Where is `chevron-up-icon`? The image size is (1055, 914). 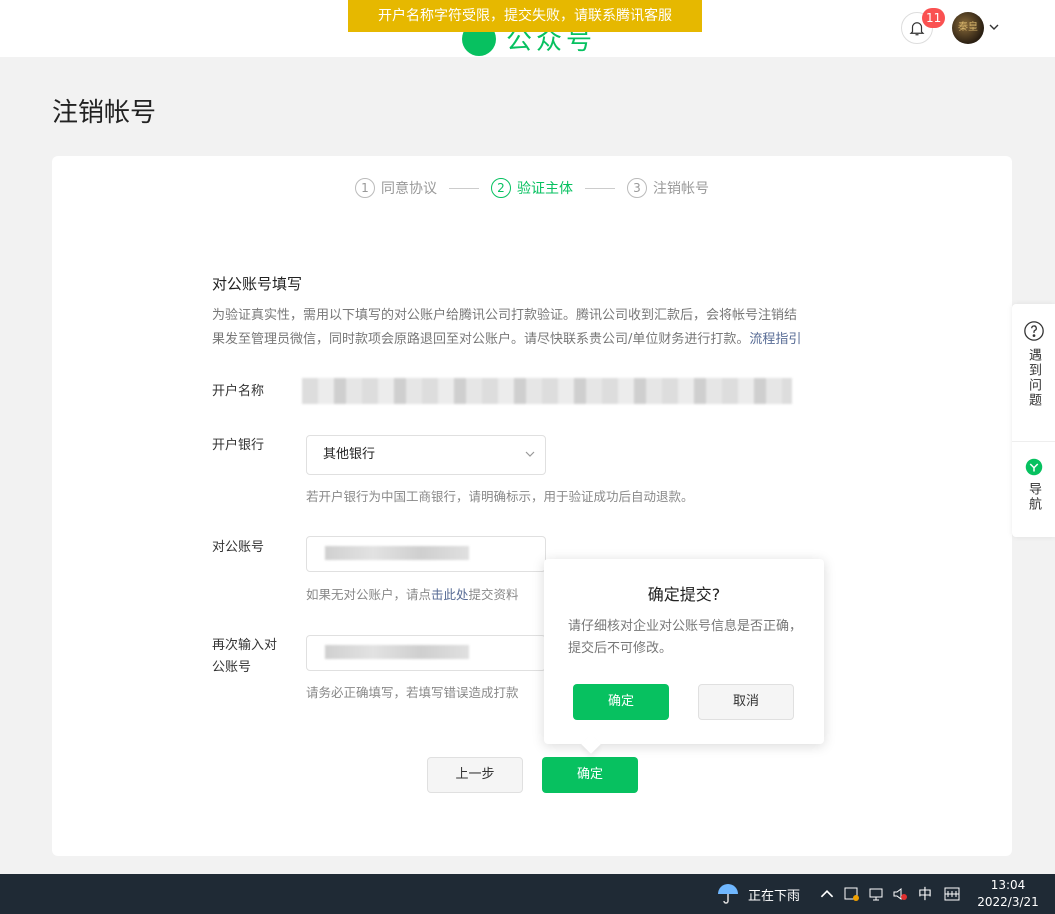
chevron-up-icon is located at coordinates (827, 894).